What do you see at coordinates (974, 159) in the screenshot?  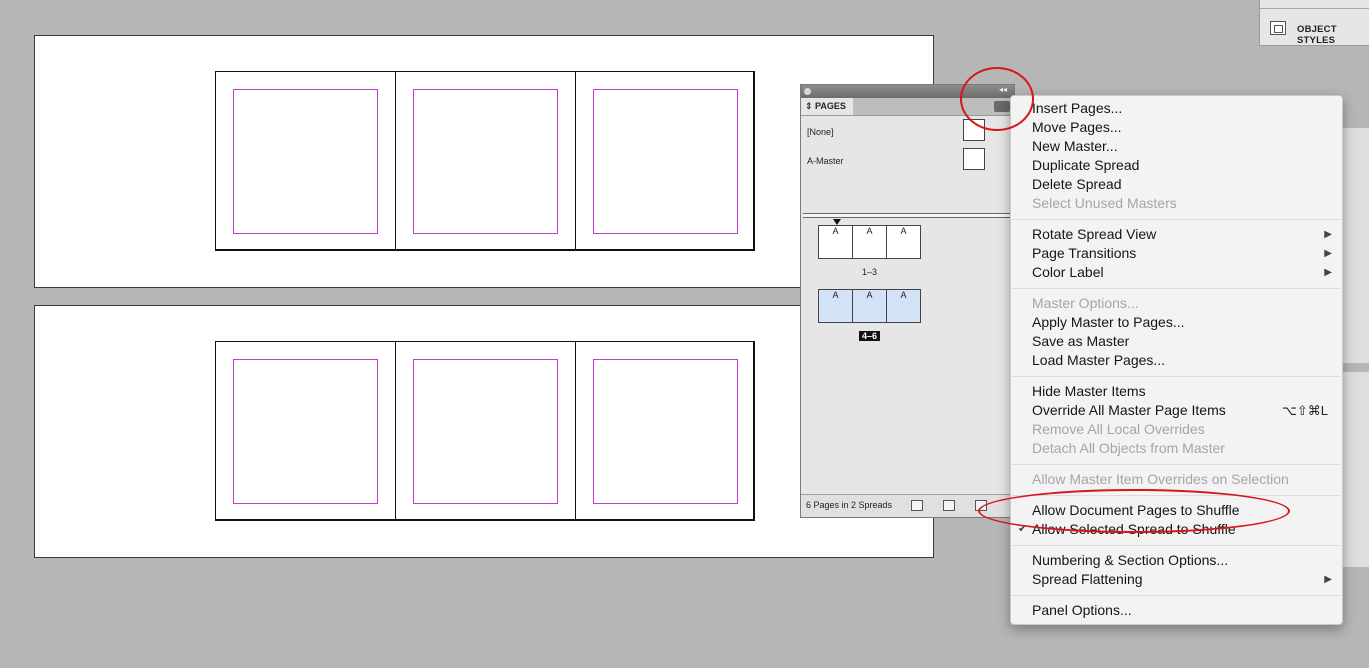 I see `master-a-thumbnail` at bounding box center [974, 159].